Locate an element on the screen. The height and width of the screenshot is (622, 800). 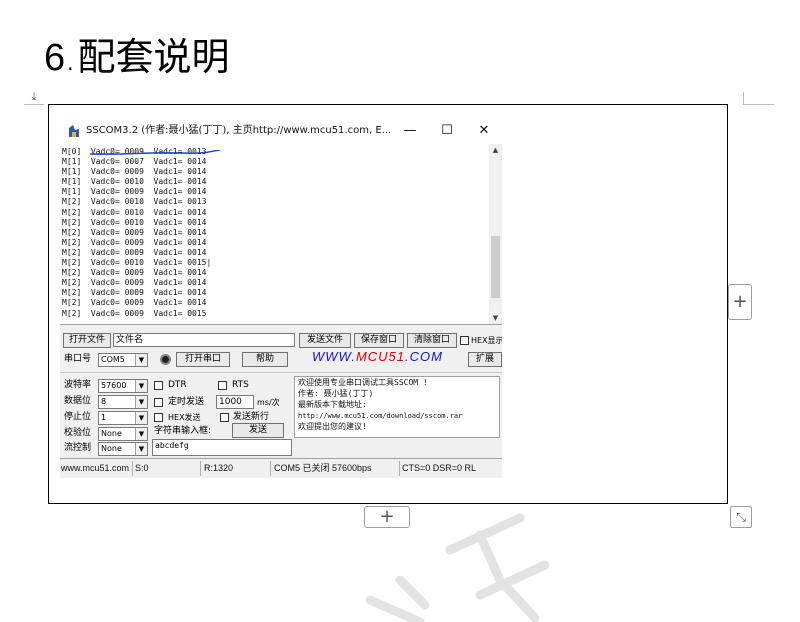
stop-bits-select-value: 1 is located at coordinates (104, 417).